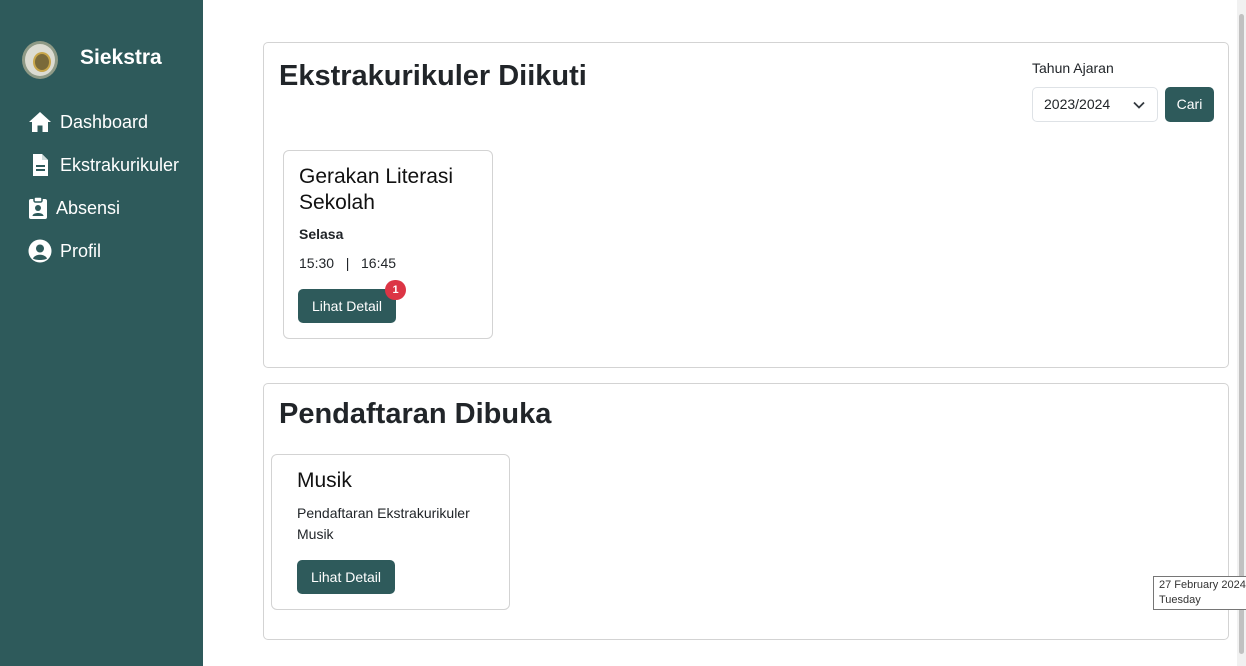 This screenshot has height=666, width=1246. I want to click on open-registration-title: Pendaftaran Dibuka, so click(415, 414).